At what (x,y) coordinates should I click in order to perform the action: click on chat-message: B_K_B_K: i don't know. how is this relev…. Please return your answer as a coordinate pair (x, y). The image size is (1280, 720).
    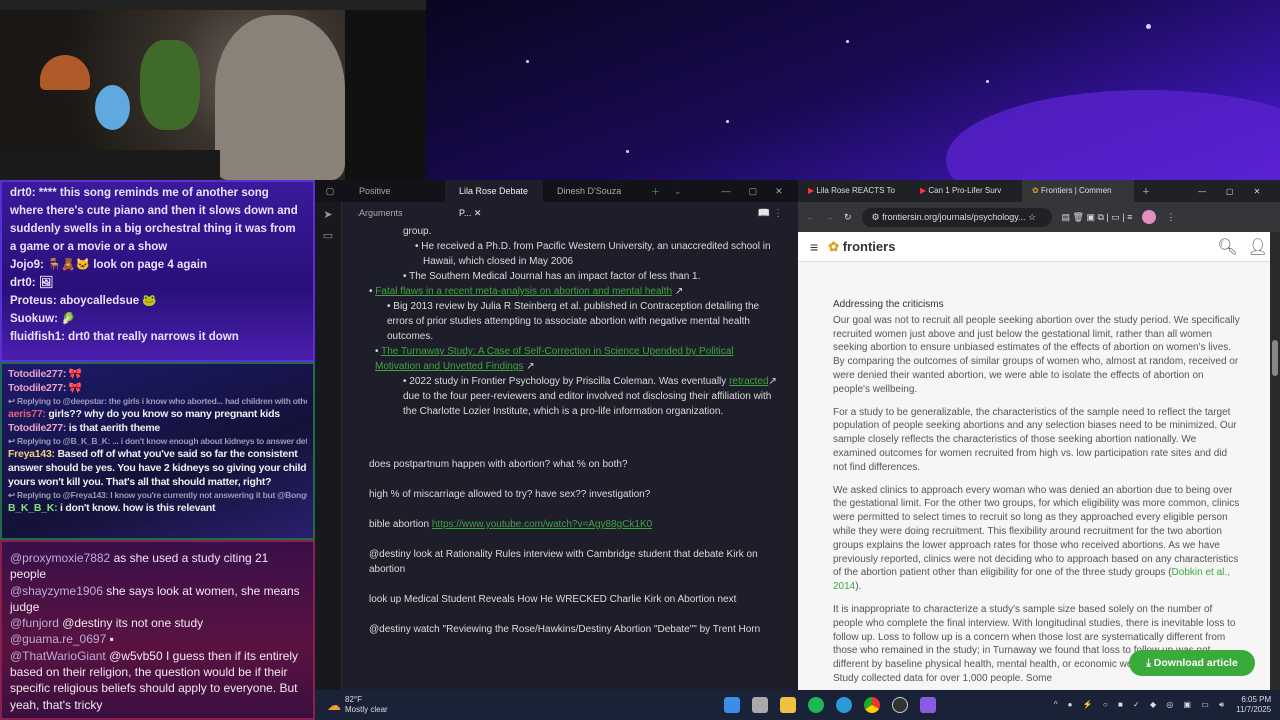
    Looking at the image, I should click on (112, 508).